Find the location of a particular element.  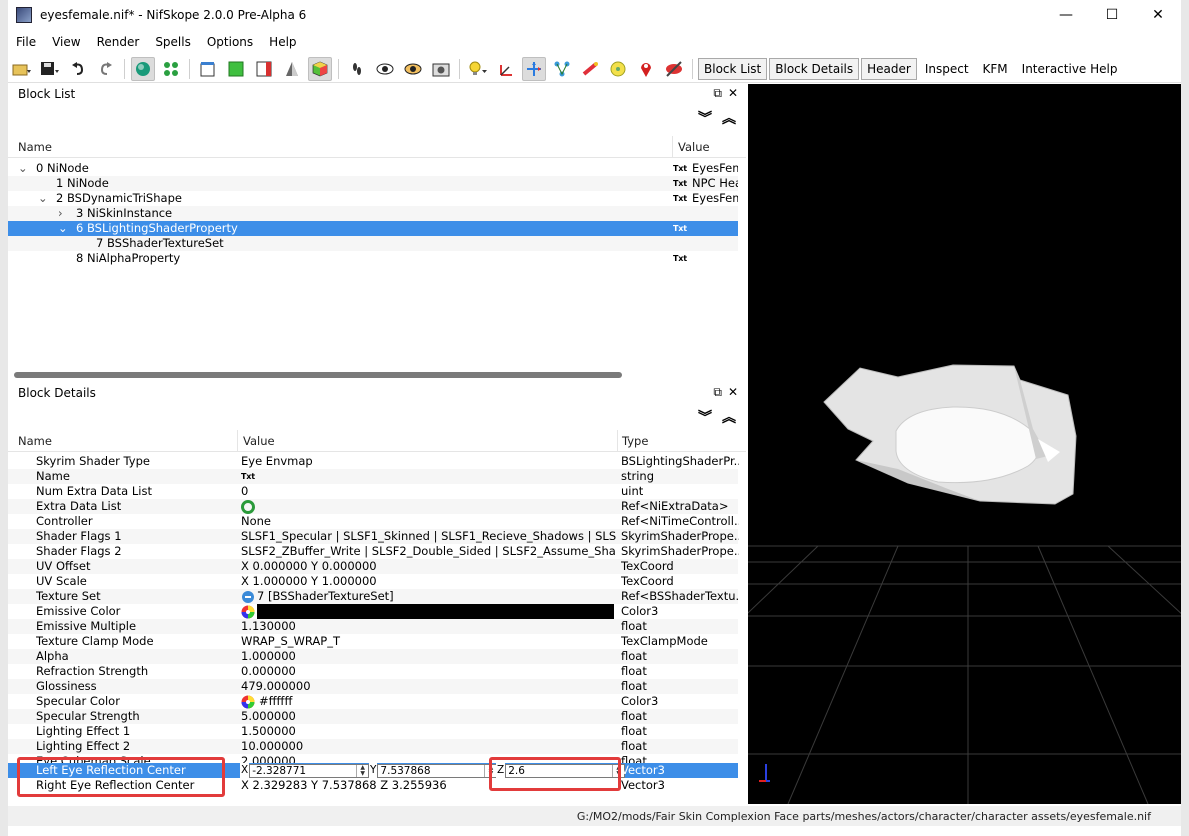

field-value: 7 [BSShaderTextureSet] is located at coordinates (436, 596).